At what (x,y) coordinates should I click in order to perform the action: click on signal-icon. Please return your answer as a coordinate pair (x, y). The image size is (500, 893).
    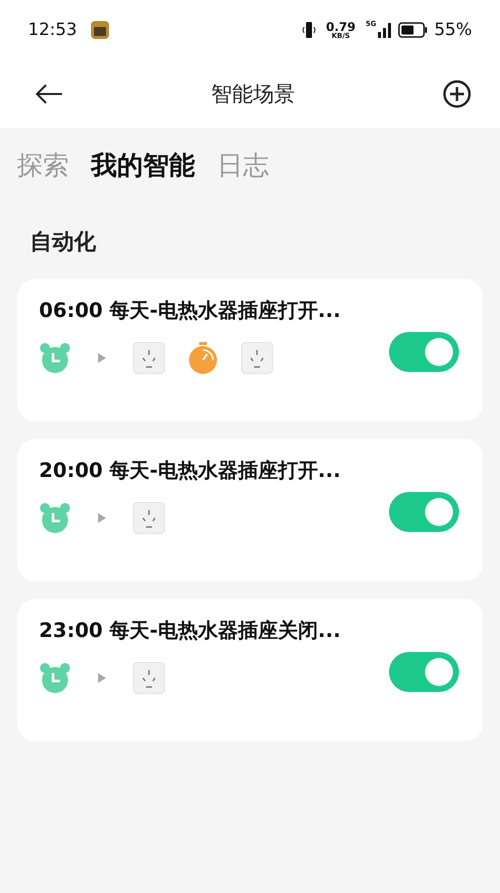
    Looking at the image, I should click on (385, 30).